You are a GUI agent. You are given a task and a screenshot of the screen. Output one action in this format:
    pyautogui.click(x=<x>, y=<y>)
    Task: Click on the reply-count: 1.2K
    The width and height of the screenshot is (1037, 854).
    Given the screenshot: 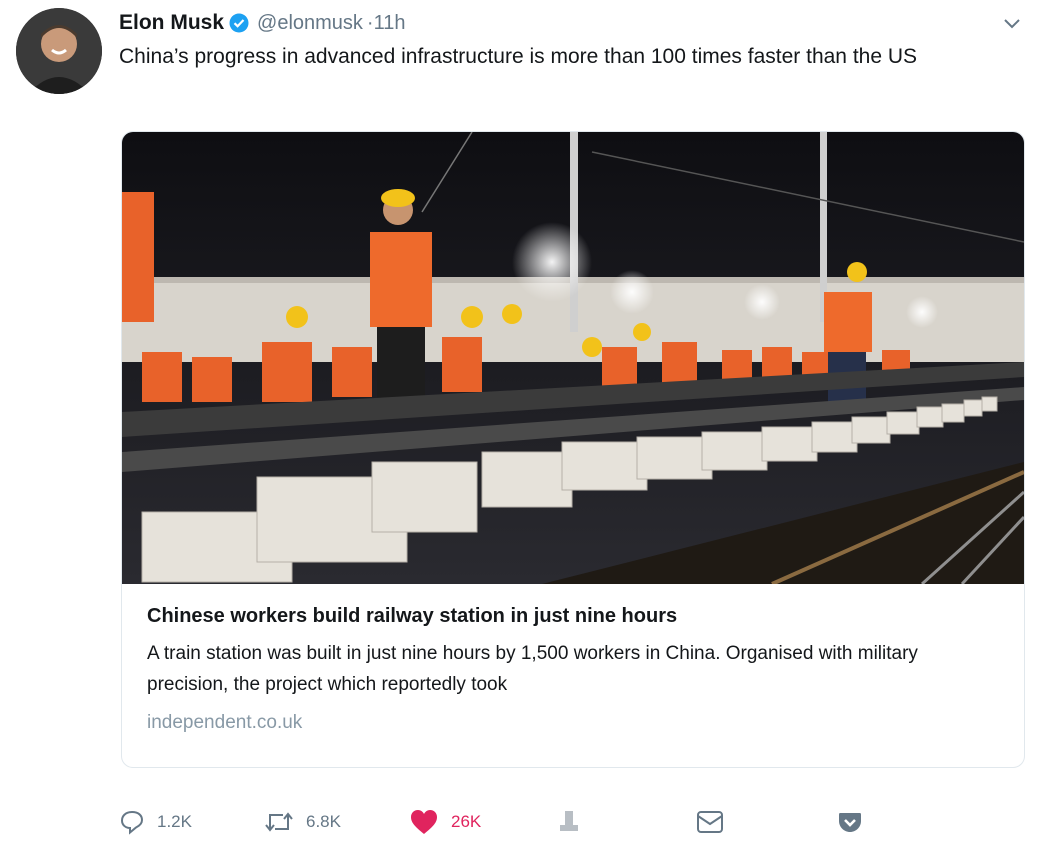 What is the action you would take?
    pyautogui.click(x=174, y=821)
    